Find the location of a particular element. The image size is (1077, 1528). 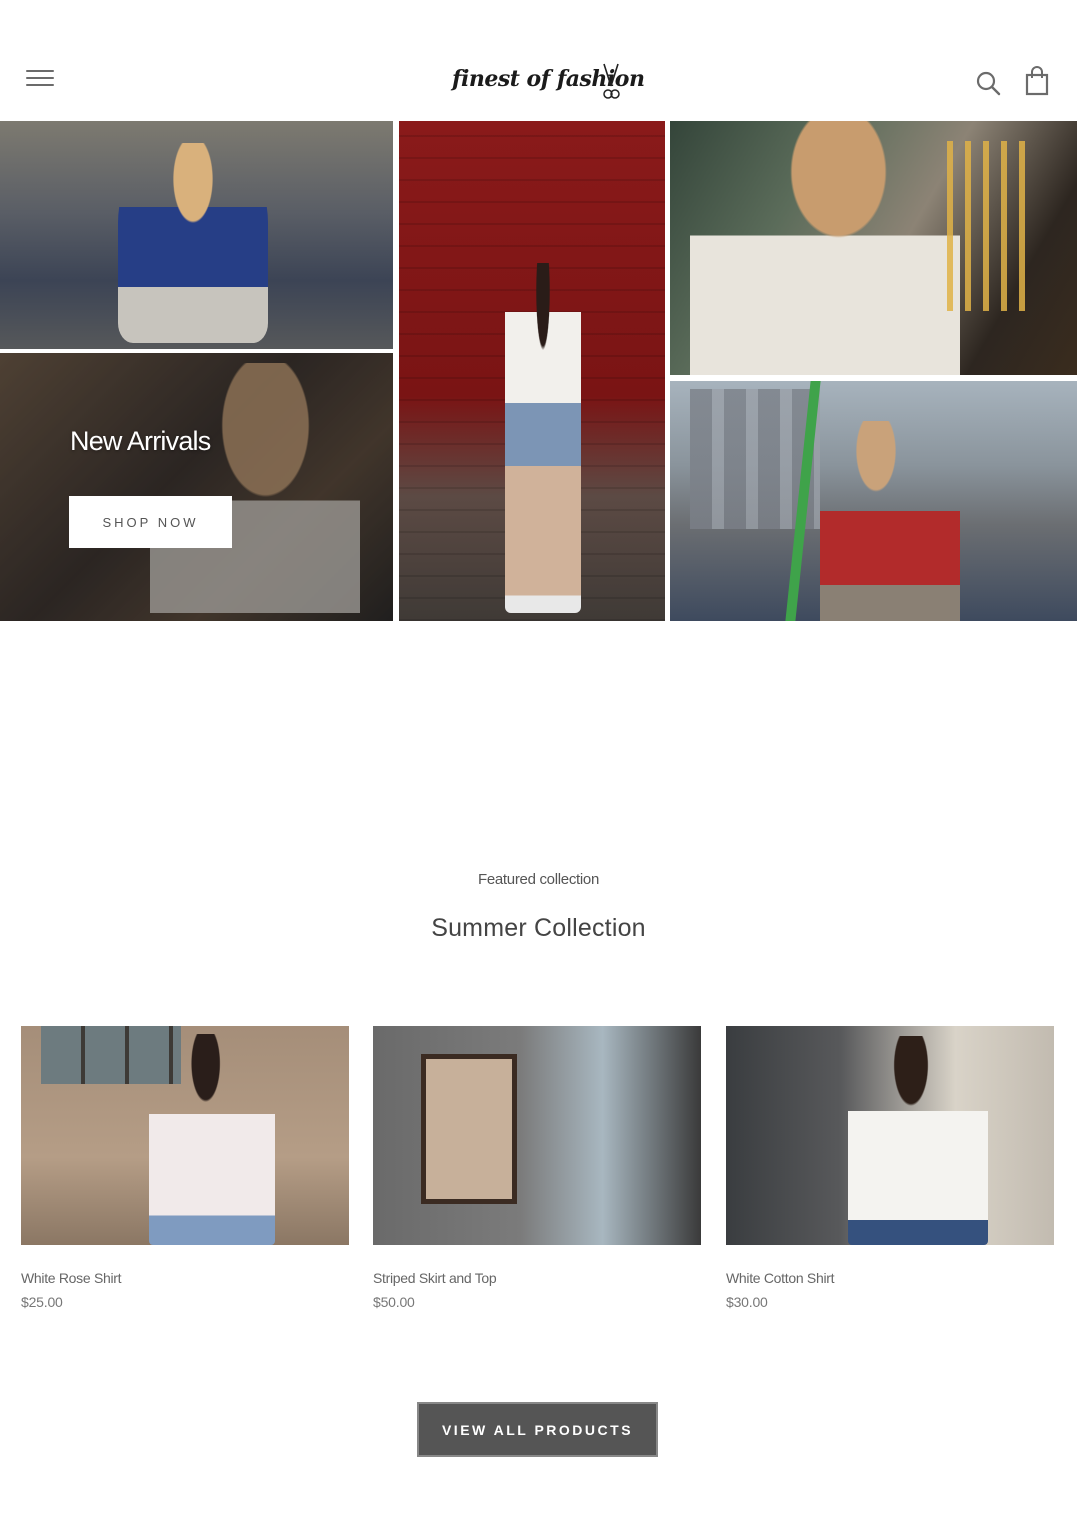

hero-image-man-portrait is located at coordinates (873, 248).